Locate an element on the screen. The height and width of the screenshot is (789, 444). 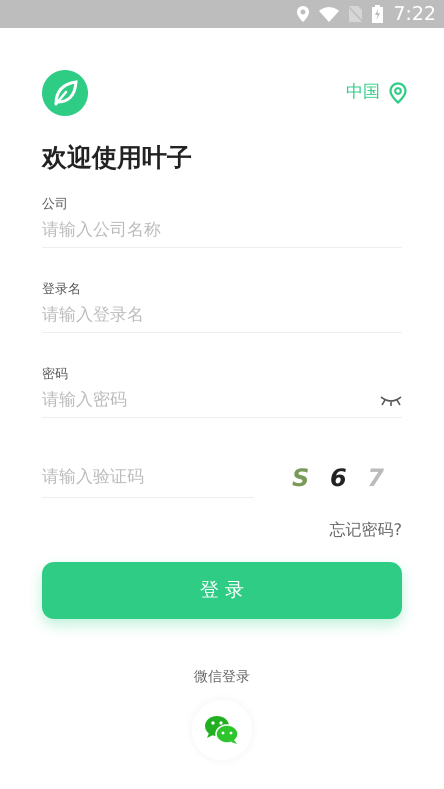
chat-bubbles-icon is located at coordinates (222, 730).